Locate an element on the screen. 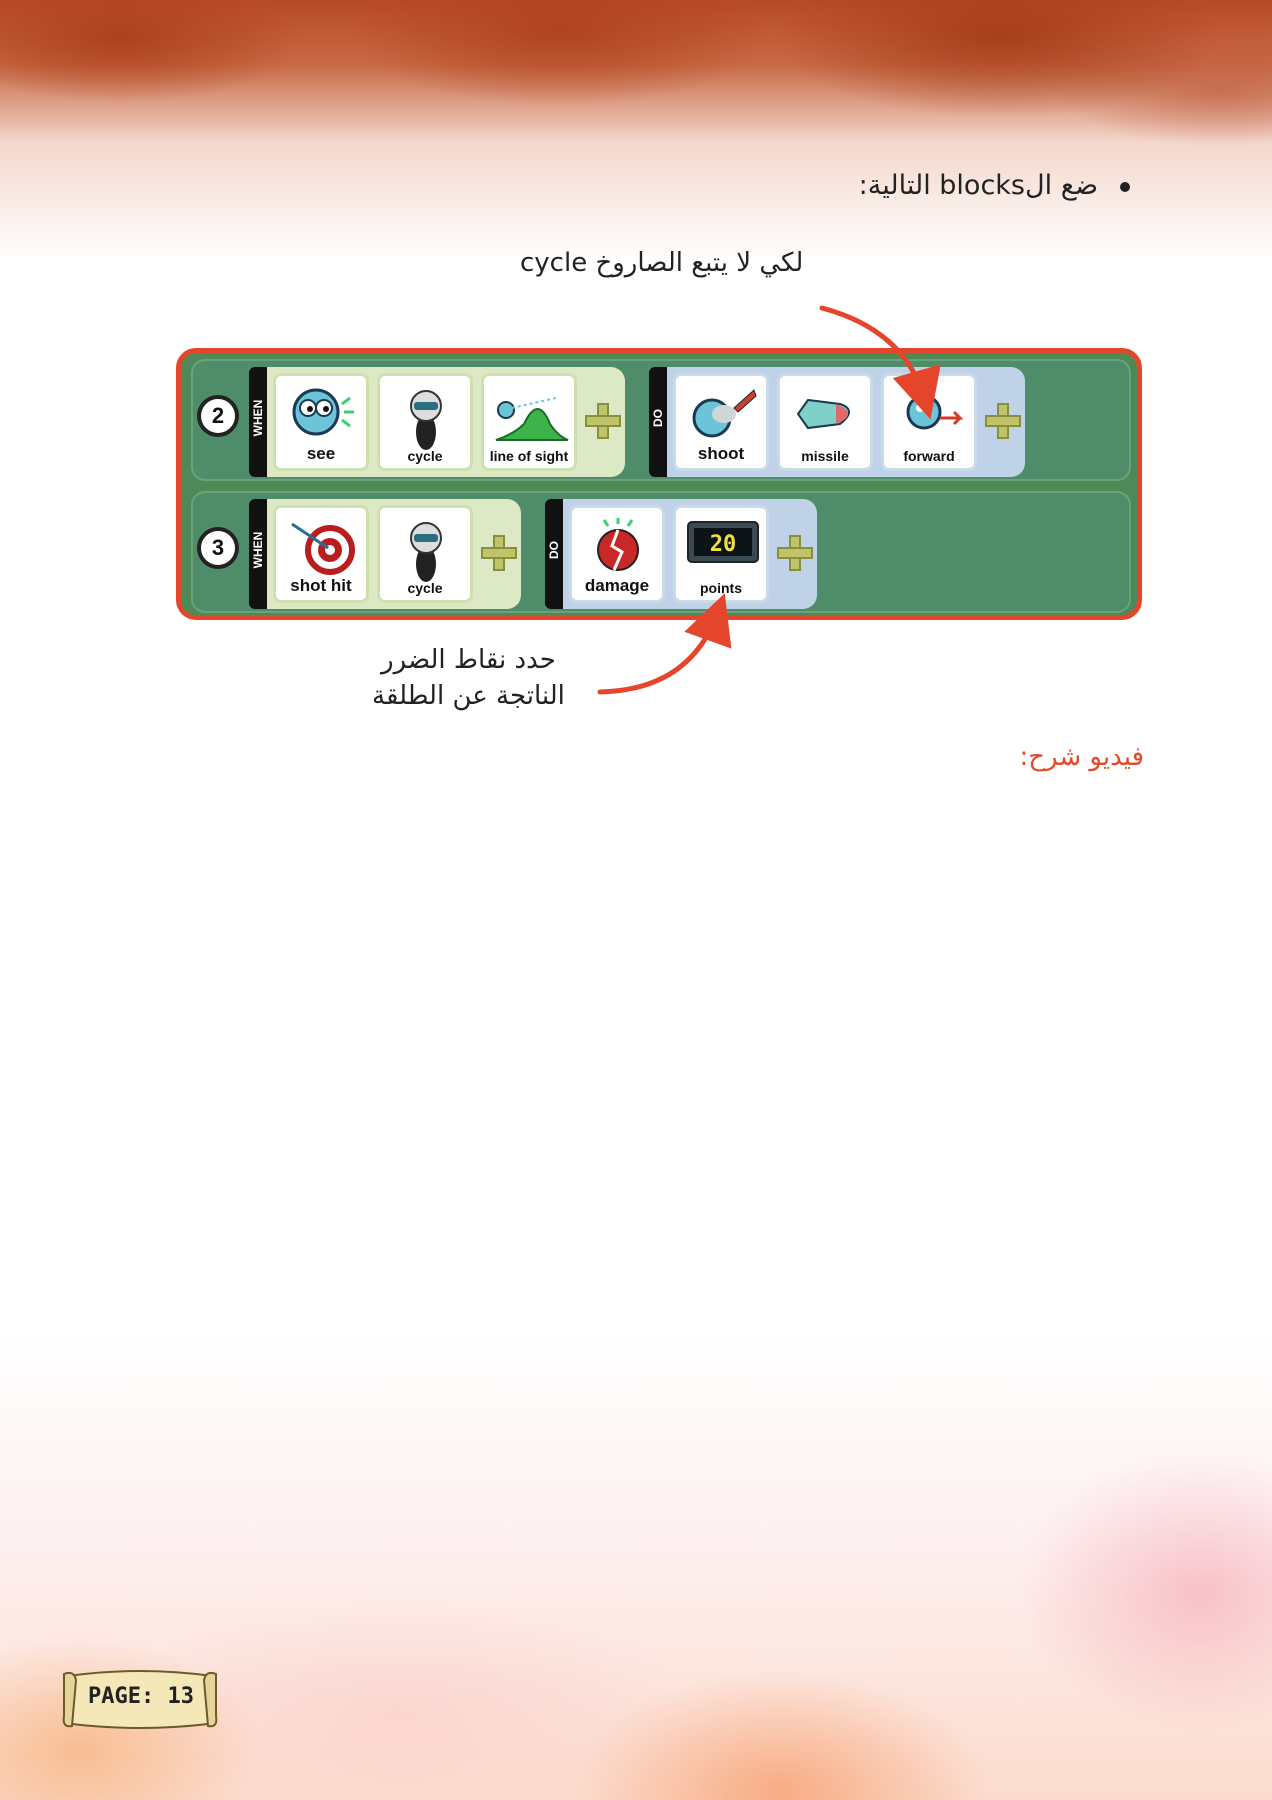 The width and height of the screenshot is (1272, 1800). video-explanation-label: فيديو شرح: is located at coordinates (1081, 757).